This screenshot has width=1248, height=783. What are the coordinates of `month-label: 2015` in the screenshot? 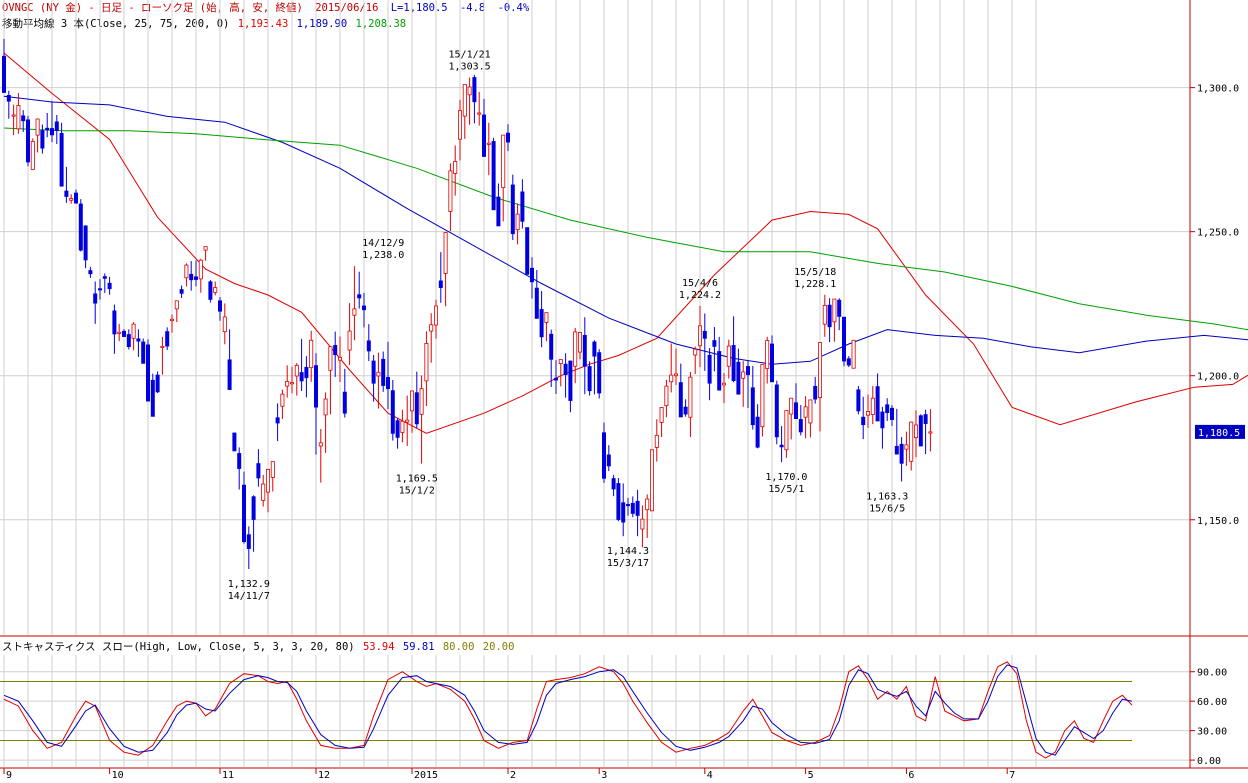 It's located at (426, 775).